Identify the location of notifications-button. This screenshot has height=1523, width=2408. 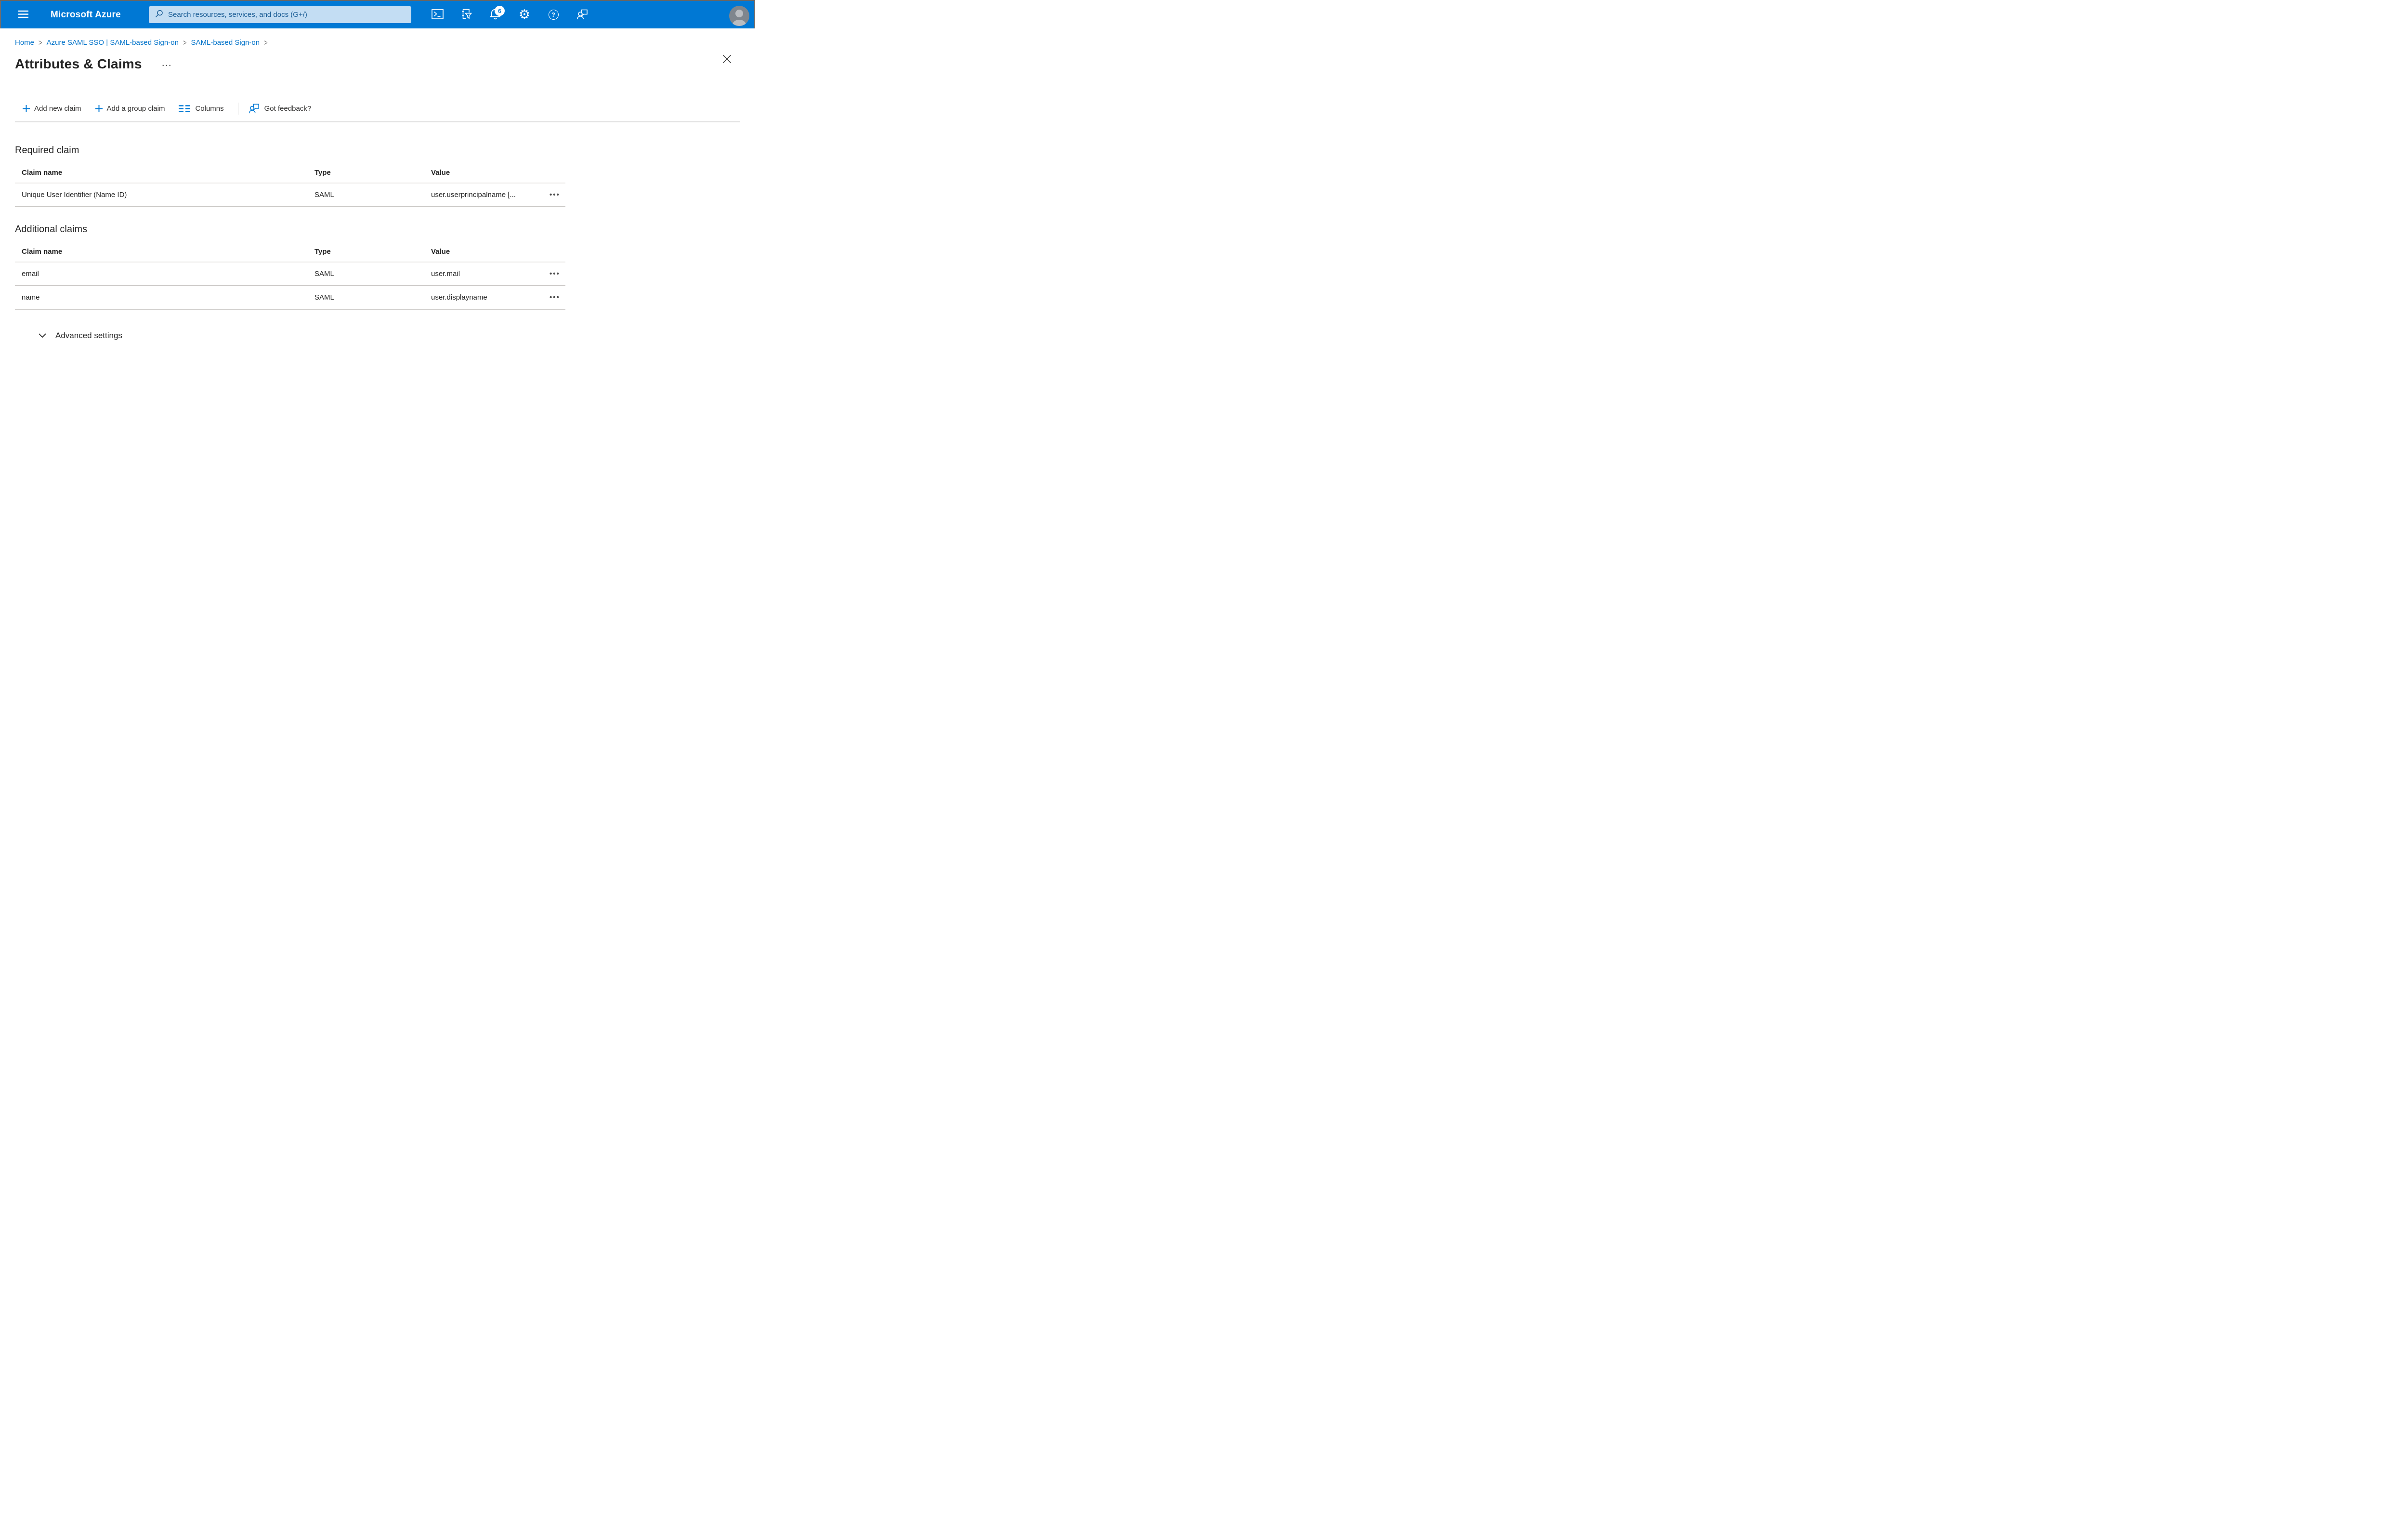
(495, 14).